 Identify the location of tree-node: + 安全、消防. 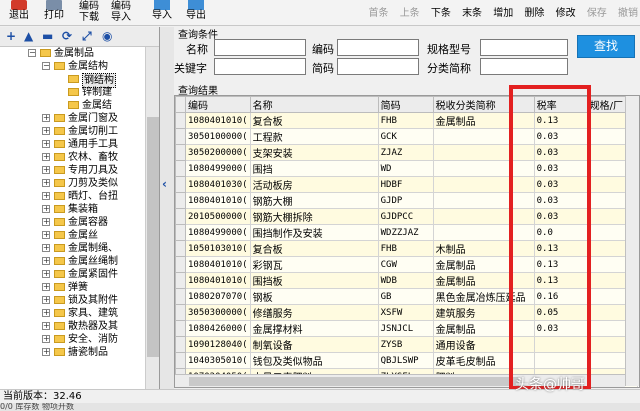
(72, 339).